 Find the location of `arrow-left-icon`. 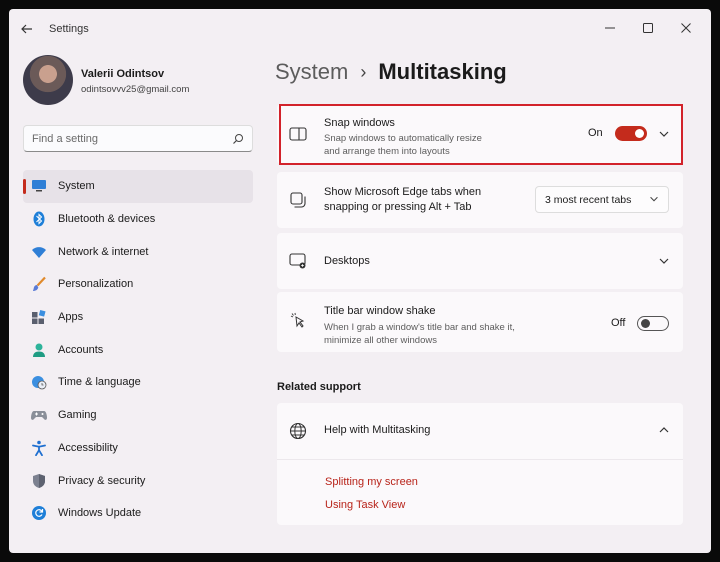

arrow-left-icon is located at coordinates (26, 29).